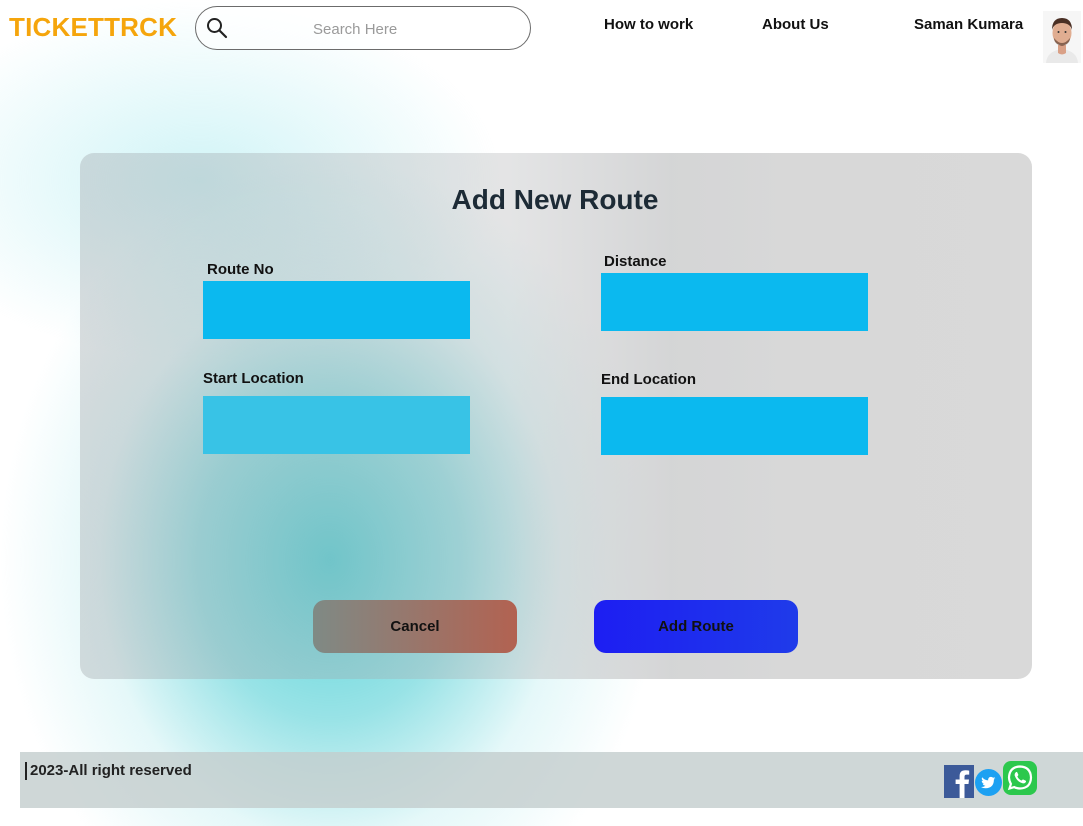  Describe the element at coordinates (635, 261) in the screenshot. I see `distance-label: Distance` at that location.